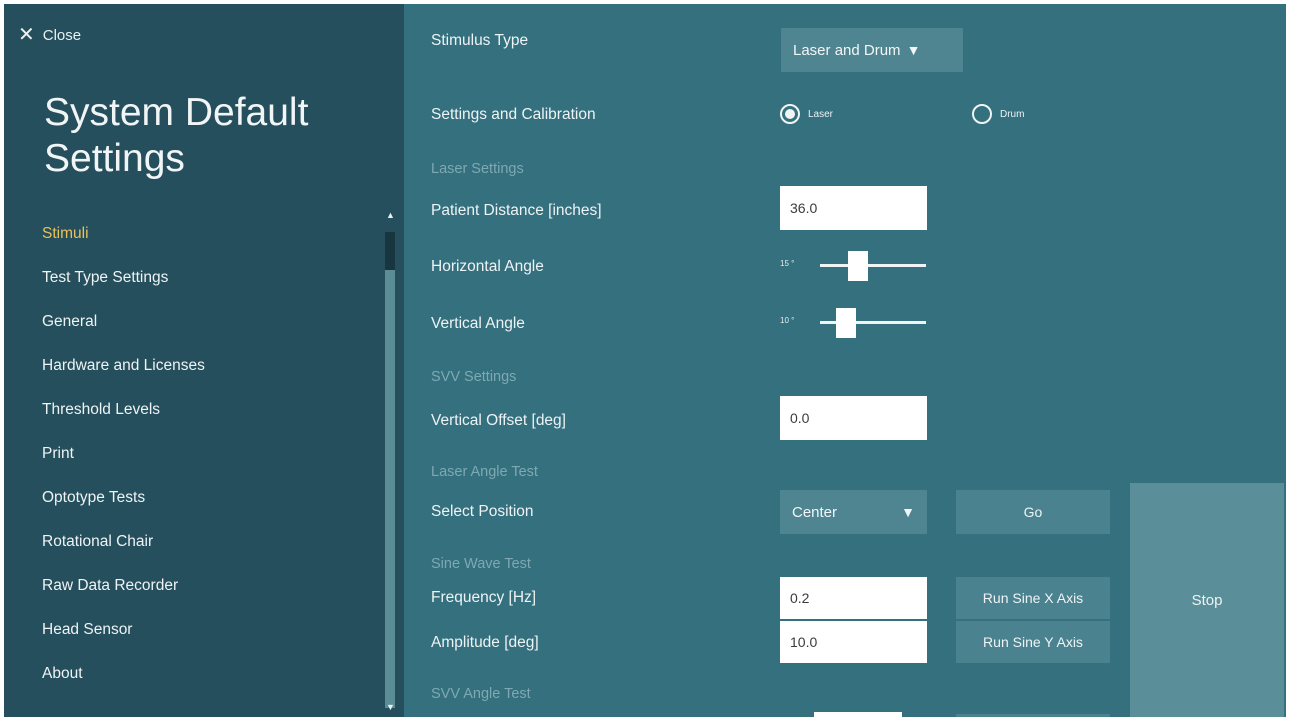 The height and width of the screenshot is (721, 1290). Describe the element at coordinates (481, 564) in the screenshot. I see `sine-wave-test-header: Sine Wave Test` at that location.